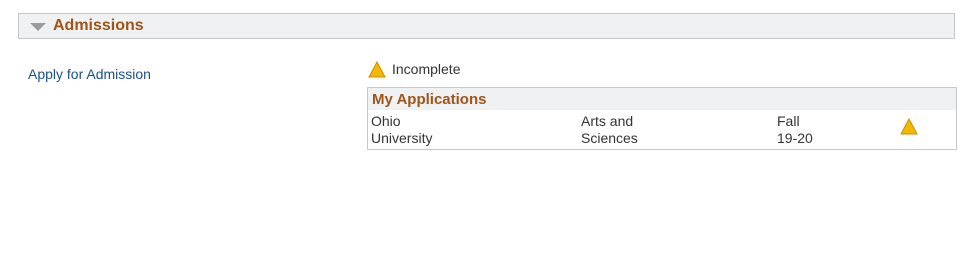  I want to click on program-cell: Arts and Sciences, so click(609, 129).